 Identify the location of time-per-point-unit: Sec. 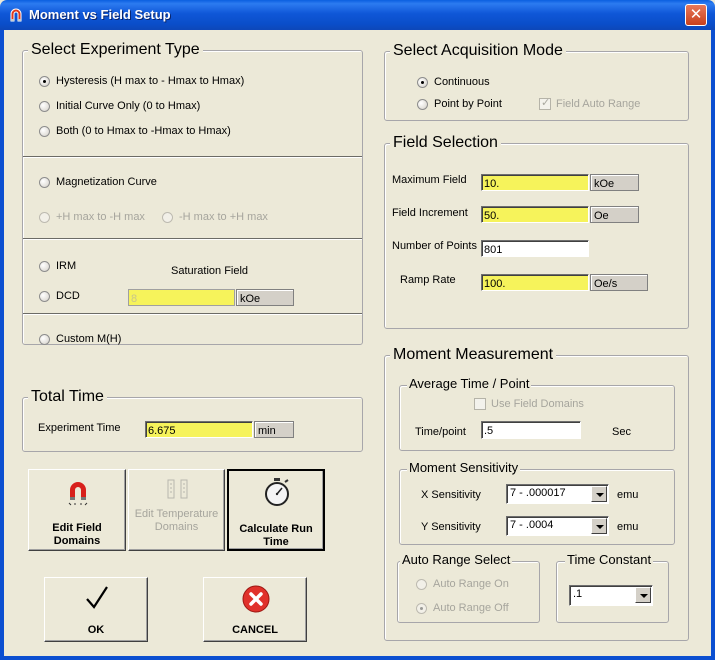
(621, 432).